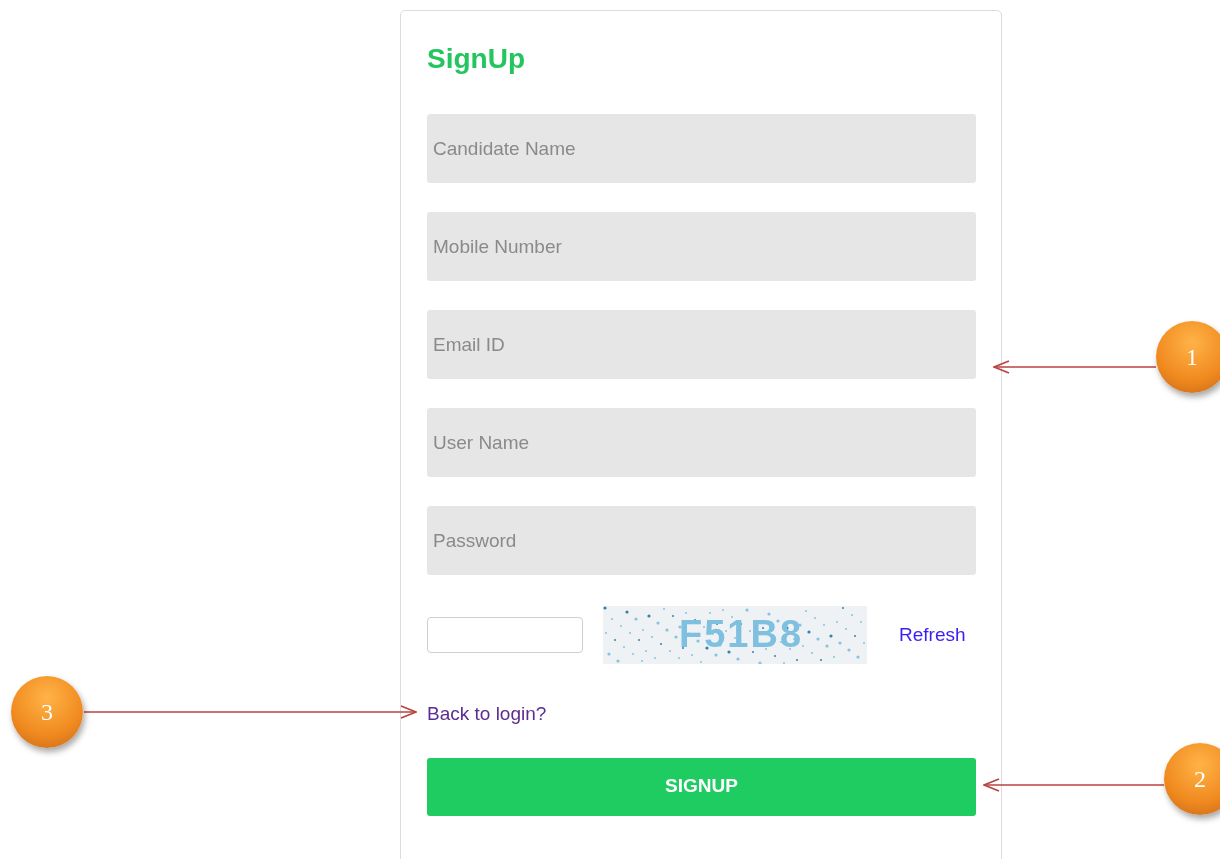  Describe the element at coordinates (701, 344) in the screenshot. I see `input-field: Email ID` at that location.